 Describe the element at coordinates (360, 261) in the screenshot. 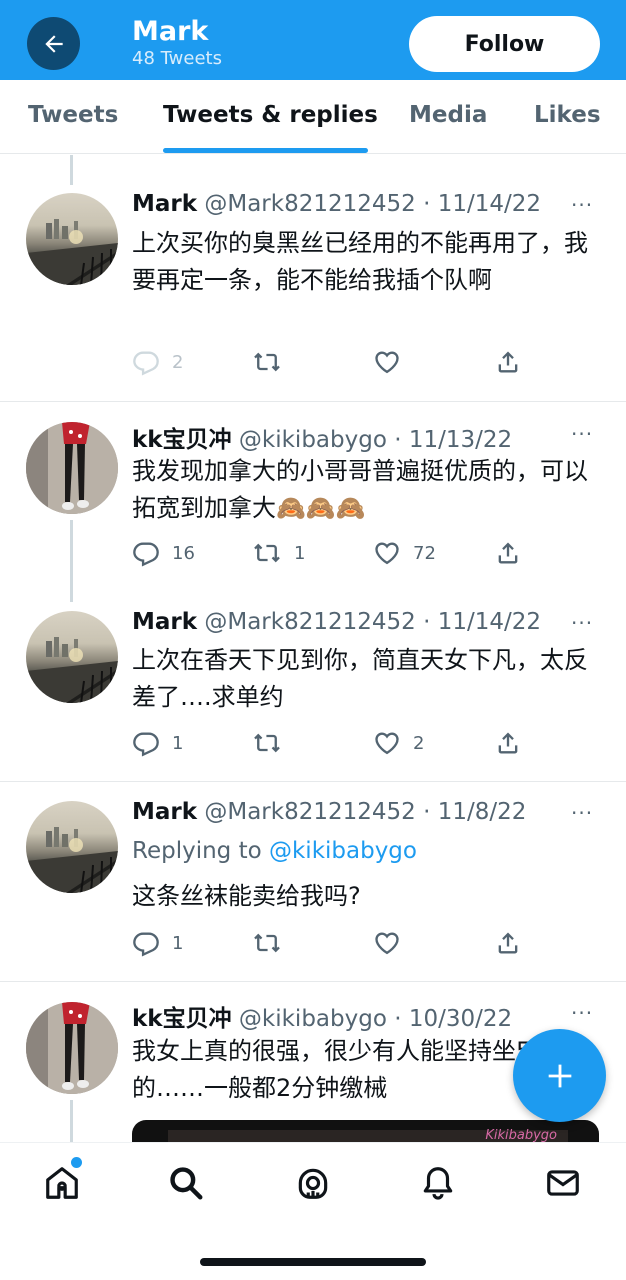

I see `tweet-text: 上次买你的臭黑丝已经用的不能再用了，我要再定一条，能不能给我插个队啊` at that location.